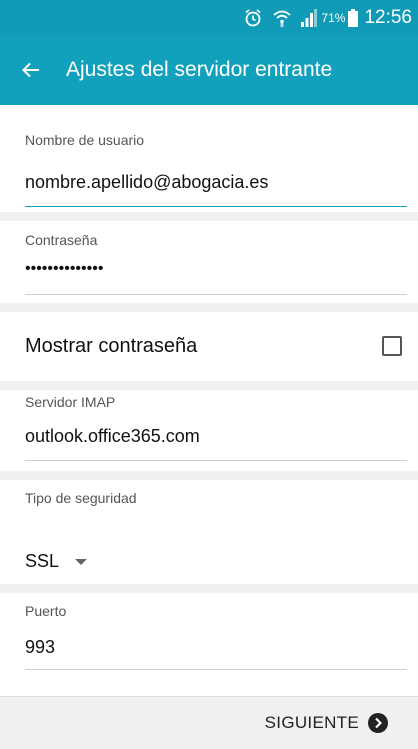  I want to click on chevron-right-circle-icon, so click(378, 723).